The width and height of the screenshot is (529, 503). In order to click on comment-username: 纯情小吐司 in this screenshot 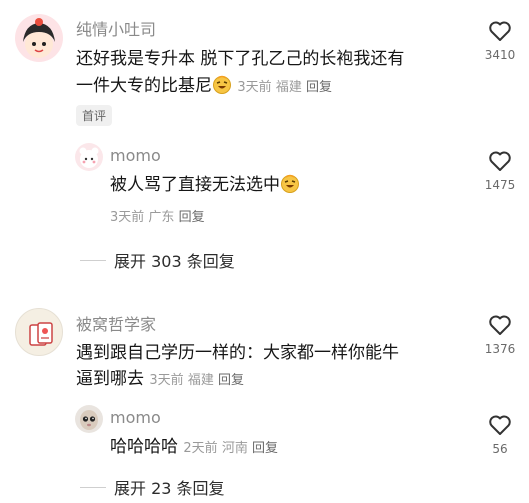, I will do `click(116, 28)`.